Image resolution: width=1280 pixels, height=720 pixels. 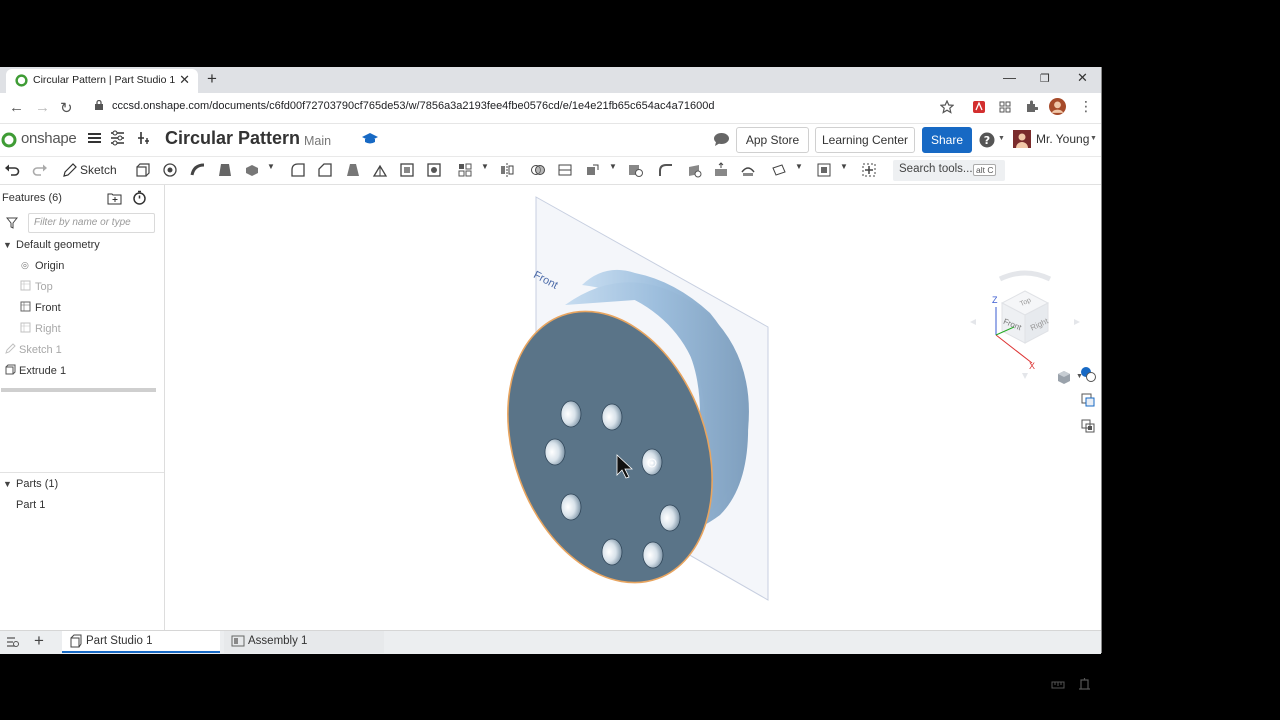 What do you see at coordinates (9, 140) in the screenshot?
I see `onshape-logo-icon` at bounding box center [9, 140].